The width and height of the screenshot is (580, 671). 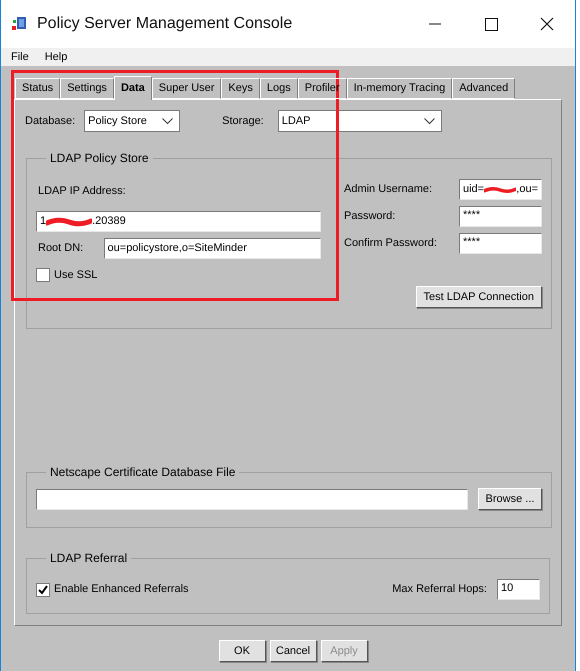 What do you see at coordinates (391, 244) in the screenshot?
I see `field-label: Confirm Password:` at bounding box center [391, 244].